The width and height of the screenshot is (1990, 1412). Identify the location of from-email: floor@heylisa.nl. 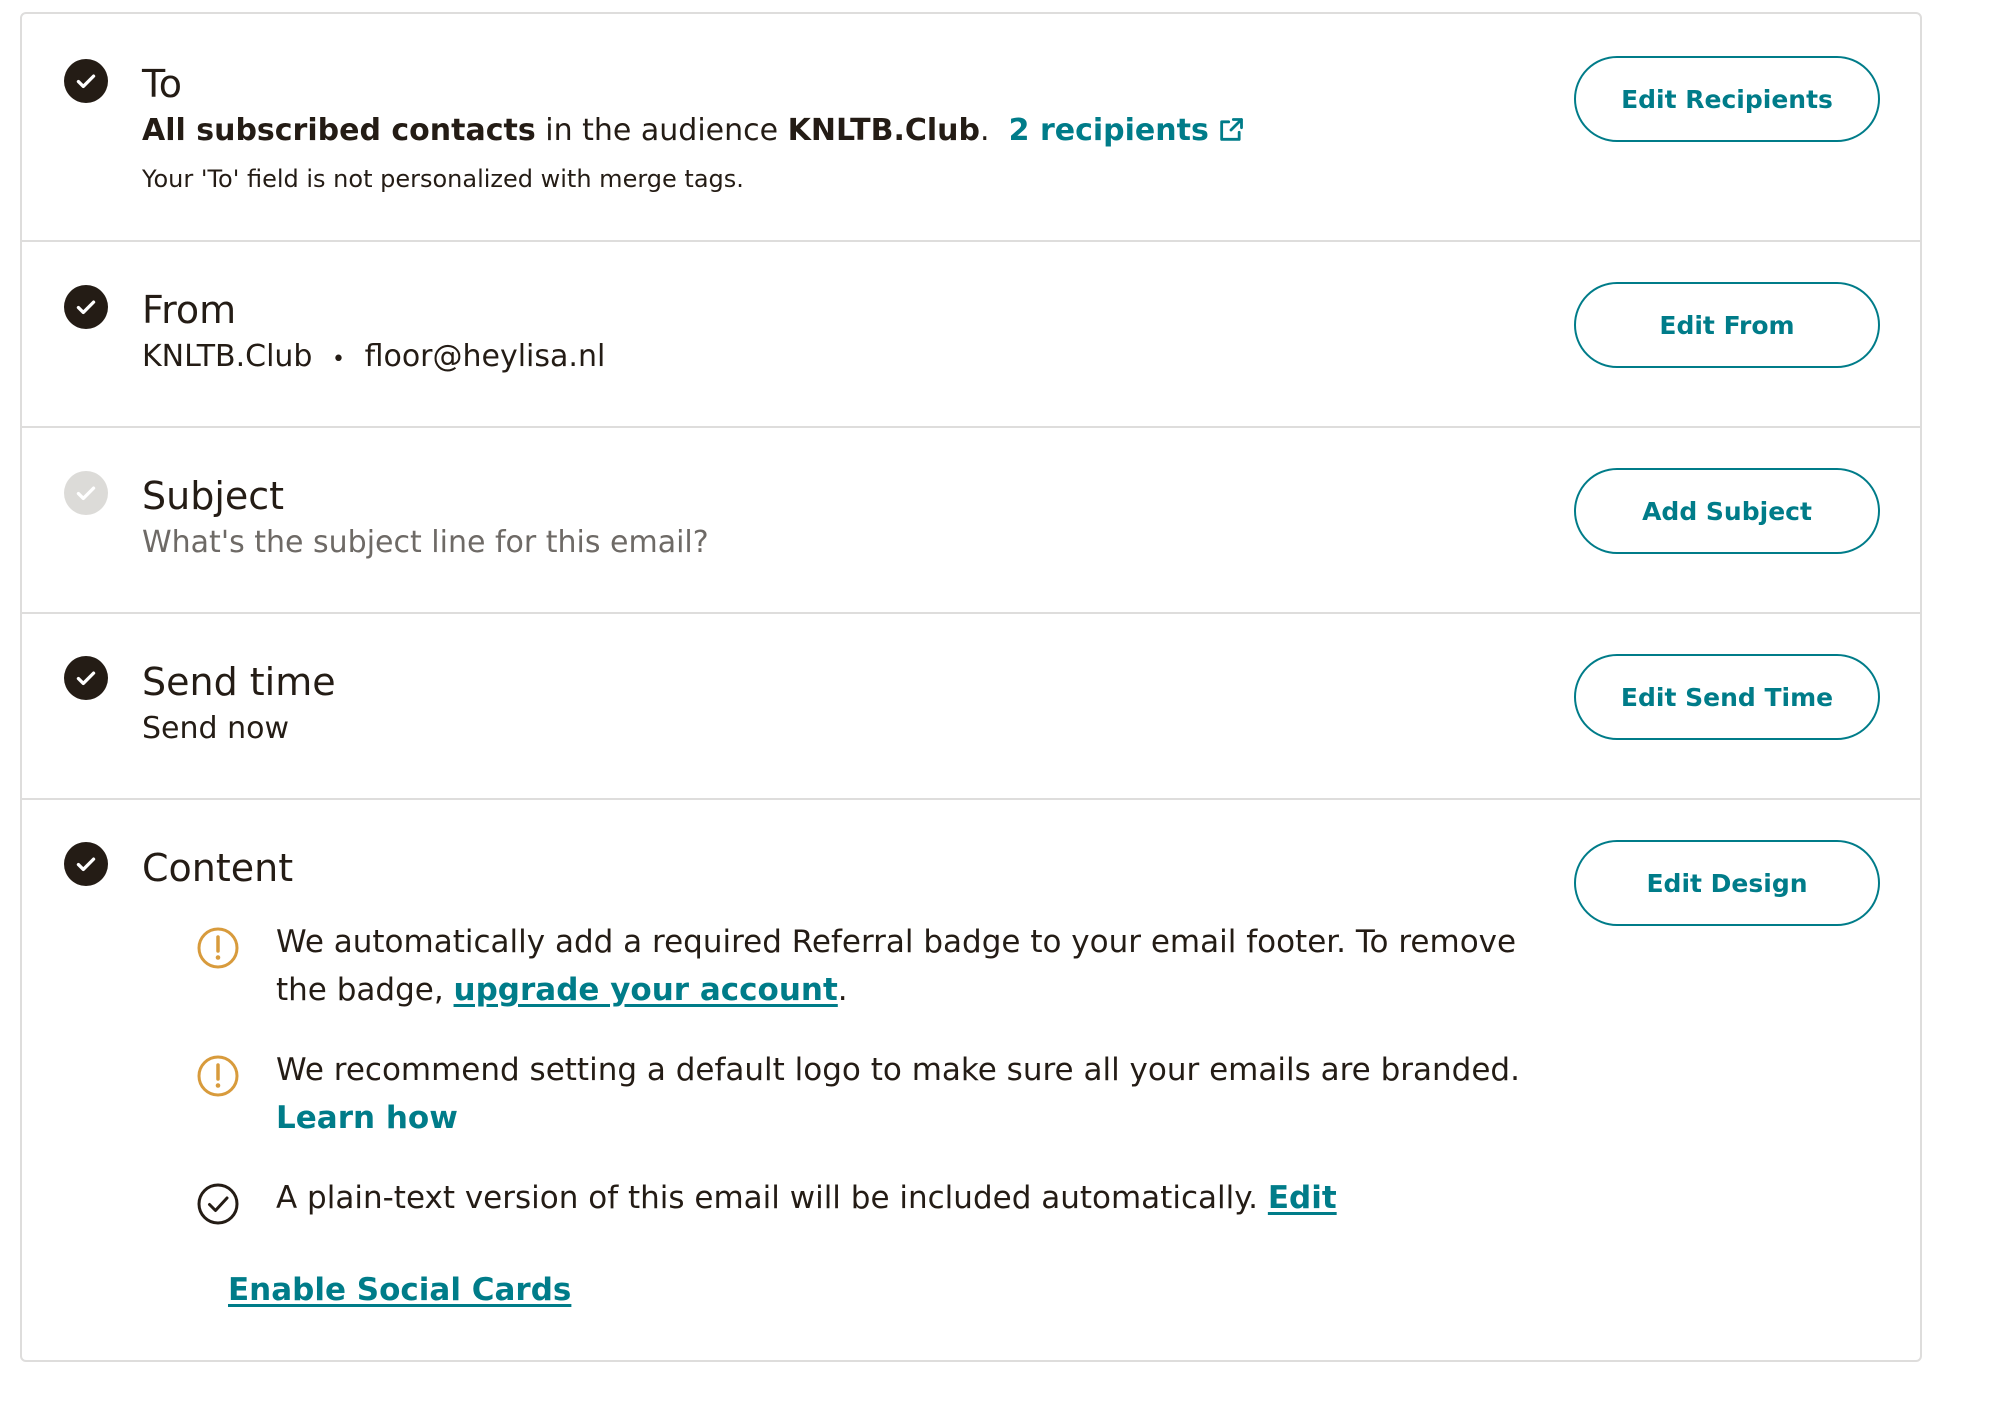
(485, 356).